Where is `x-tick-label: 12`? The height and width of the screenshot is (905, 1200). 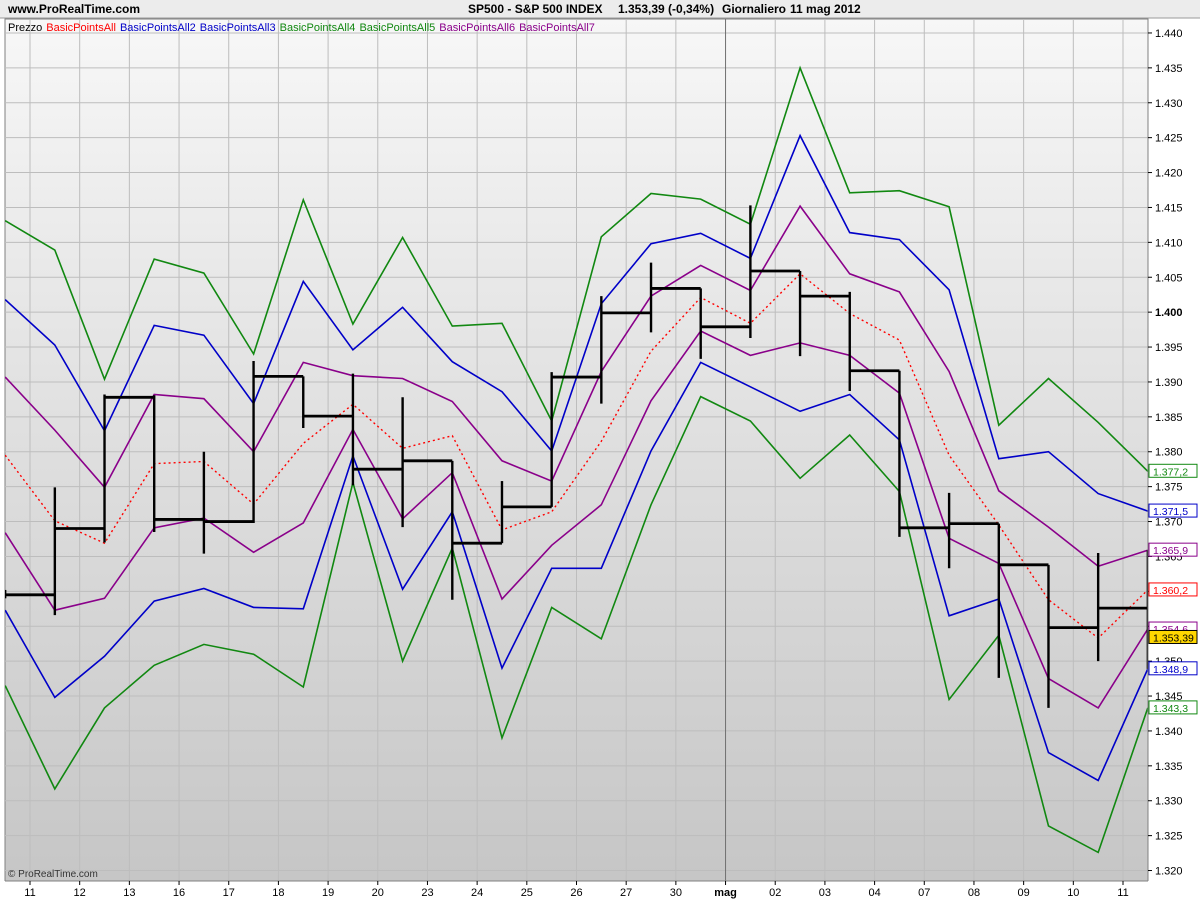 x-tick-label: 12 is located at coordinates (80, 893).